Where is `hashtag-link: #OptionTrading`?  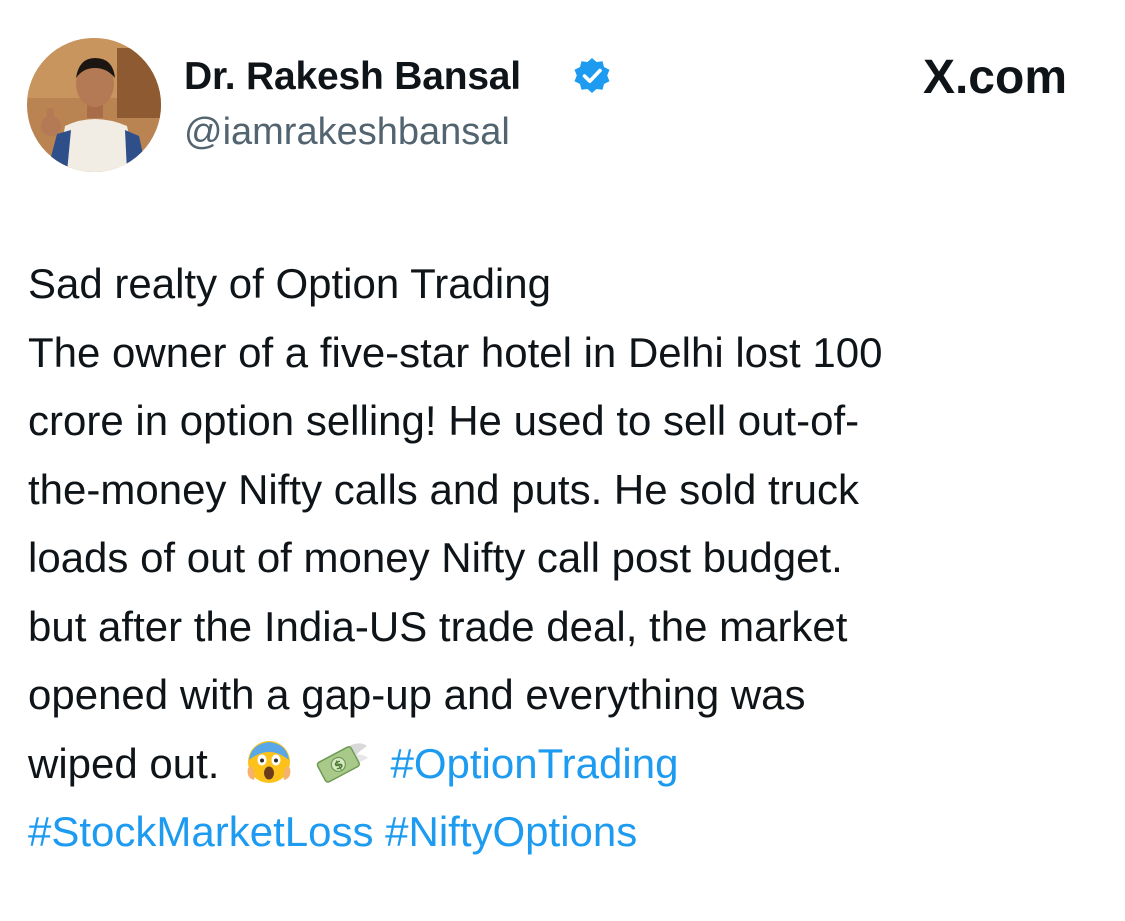
hashtag-link: #OptionTrading is located at coordinates (534, 763).